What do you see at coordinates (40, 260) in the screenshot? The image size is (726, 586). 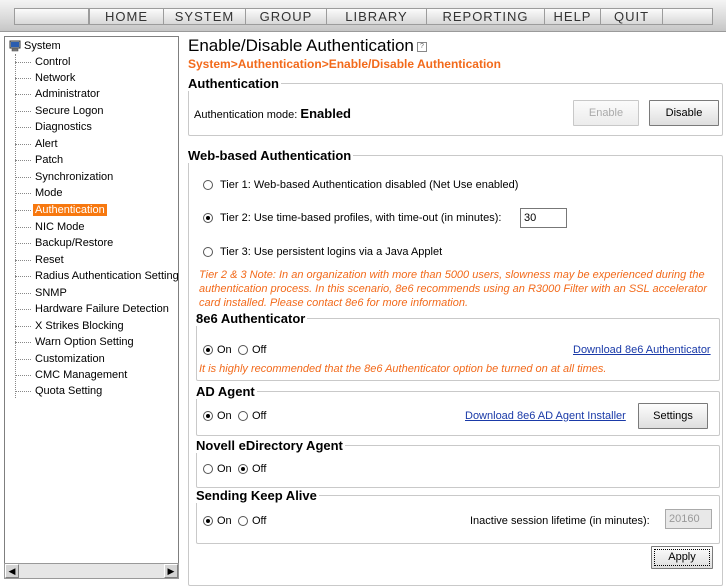 I see `sidebar-item-reset: Reset` at bounding box center [40, 260].